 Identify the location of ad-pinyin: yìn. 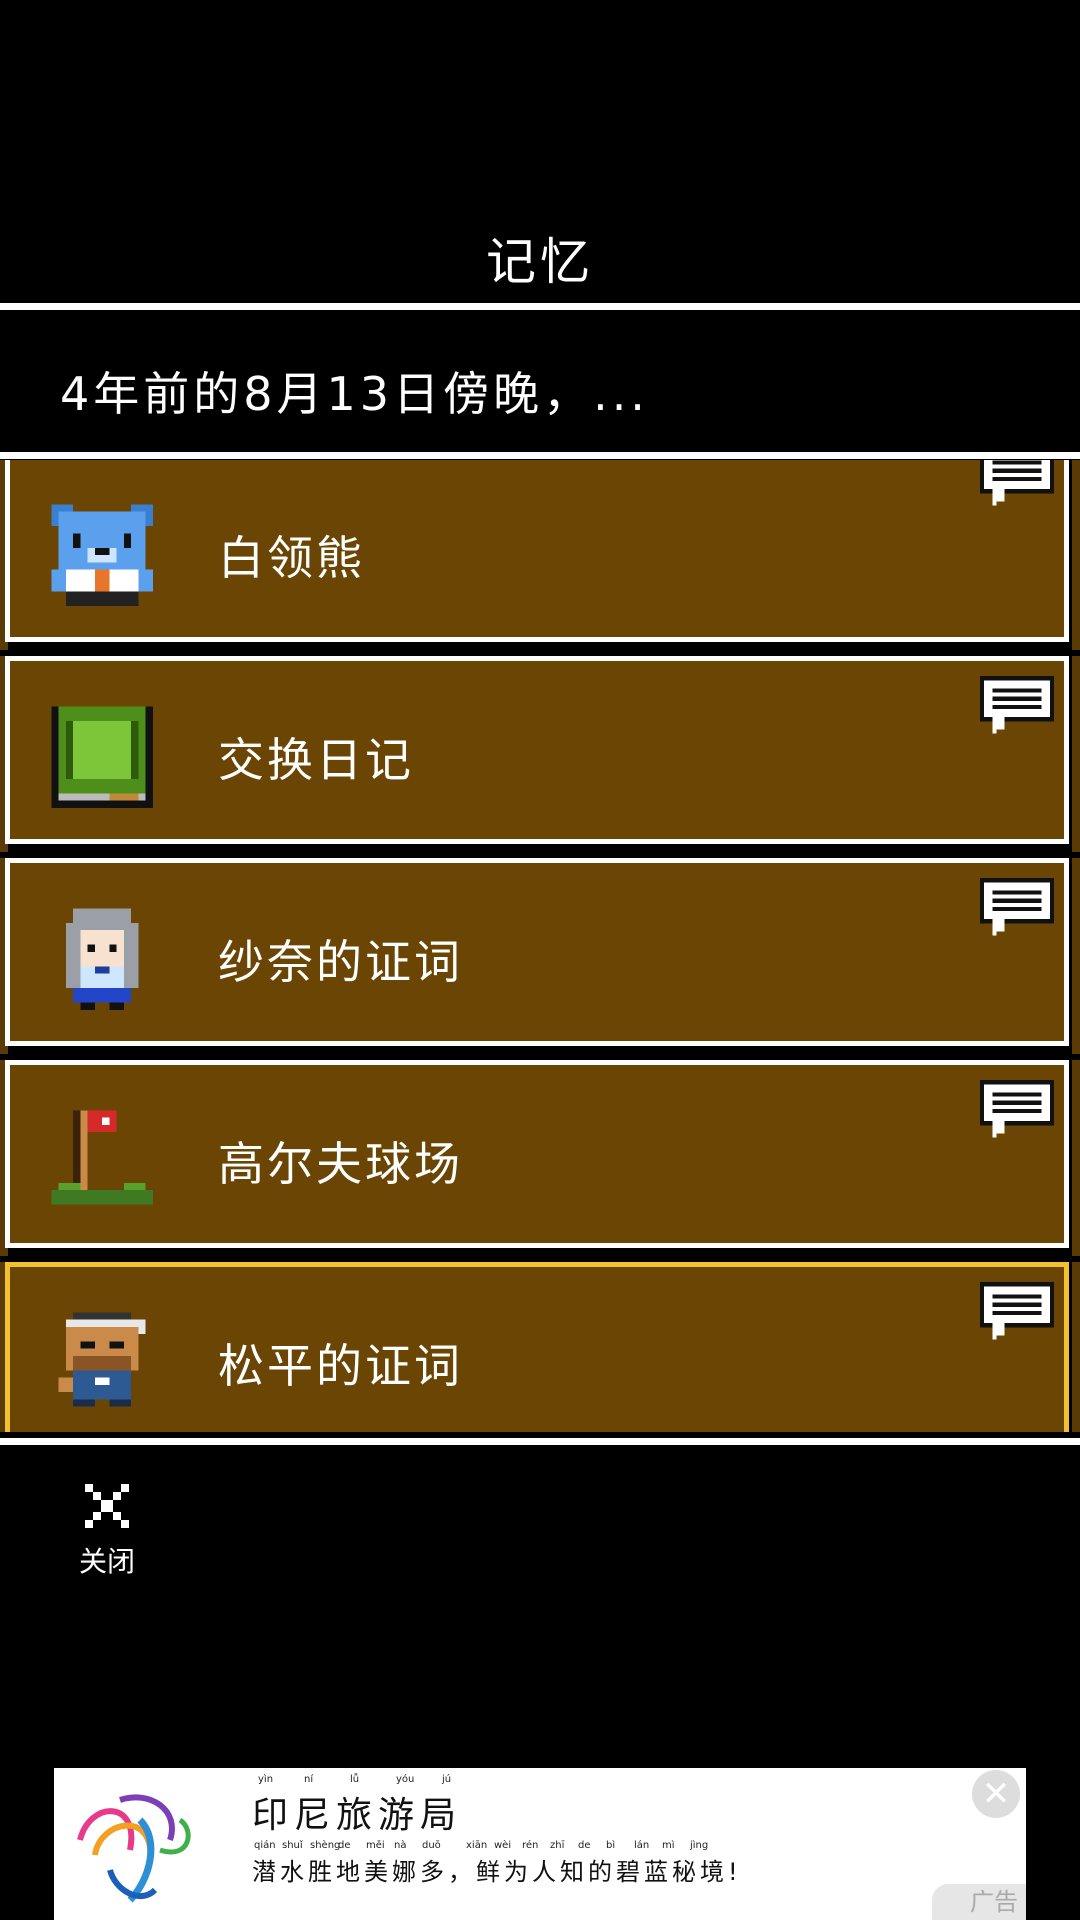
(266, 1779).